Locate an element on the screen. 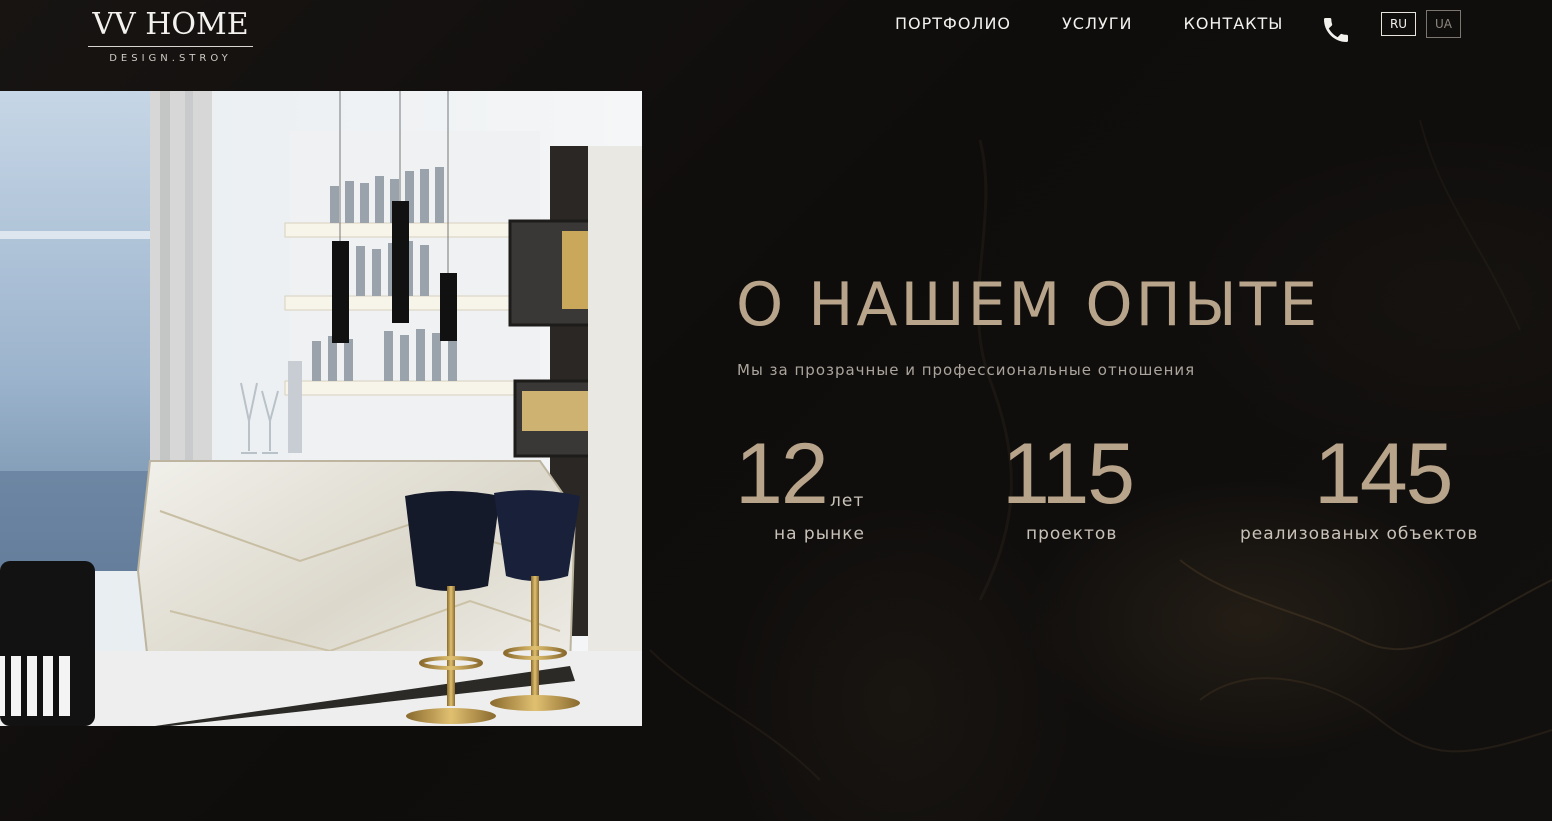 This screenshot has height=821, width=1552. lang-ru-button: RU is located at coordinates (1398, 24).